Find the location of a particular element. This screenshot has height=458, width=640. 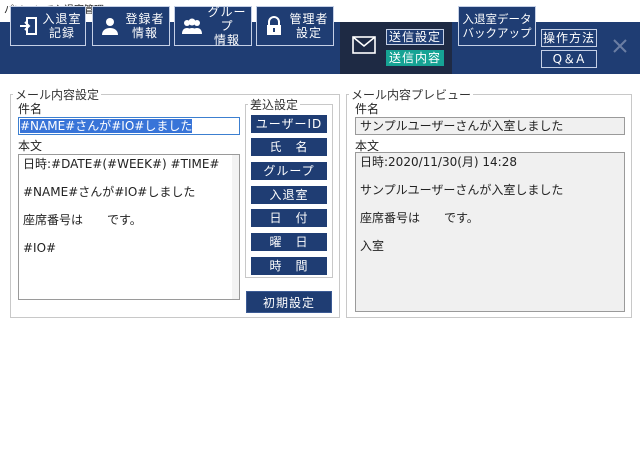

qa-button: Q＆A is located at coordinates (569, 59).